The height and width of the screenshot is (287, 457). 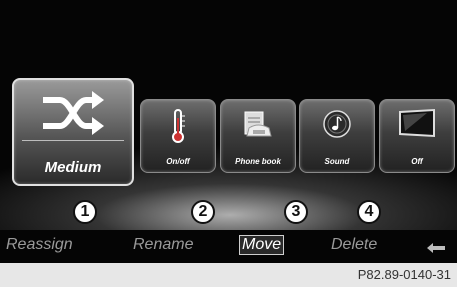 What do you see at coordinates (437, 248) in the screenshot?
I see `back-arrow-icon` at bounding box center [437, 248].